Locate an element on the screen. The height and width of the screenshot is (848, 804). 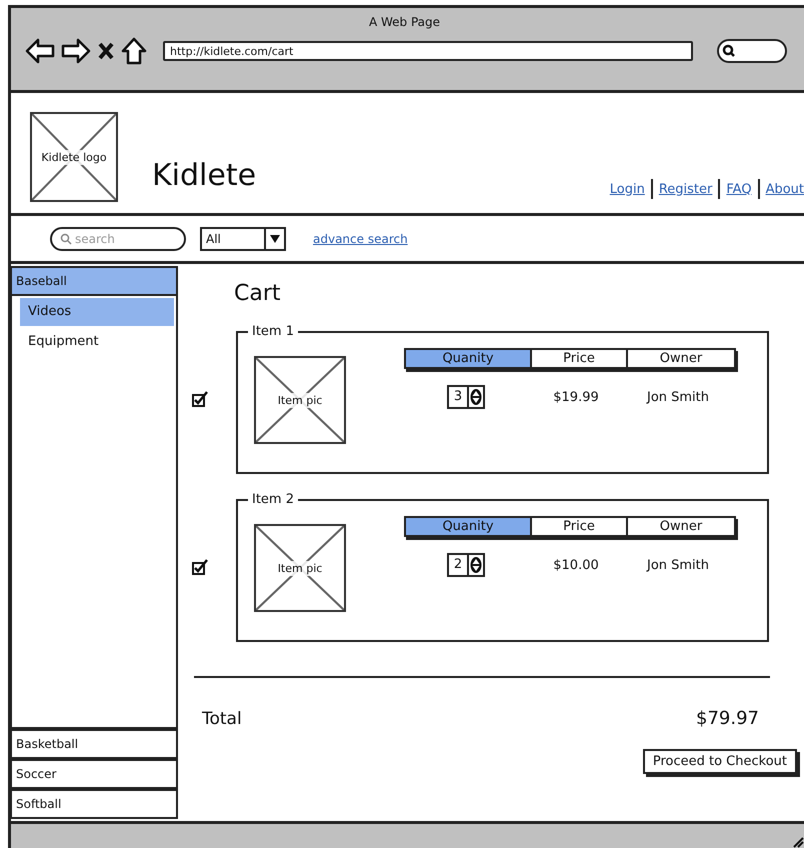
caret-icon is located at coordinates (275, 238).